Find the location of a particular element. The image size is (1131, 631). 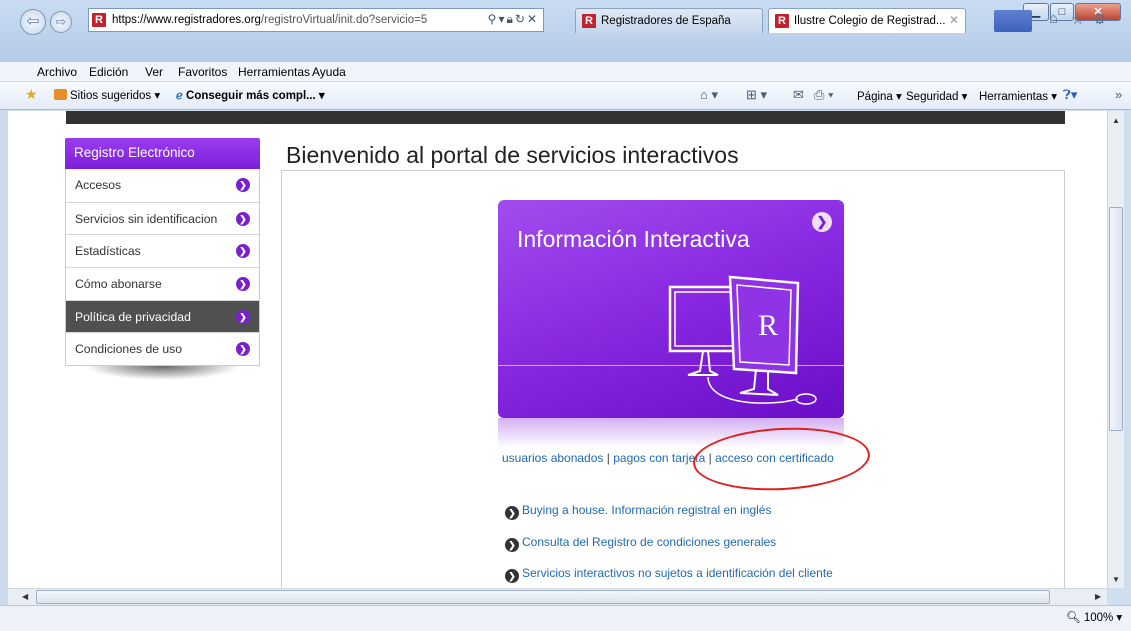

site-favicon-icon: R is located at coordinates (99, 20).